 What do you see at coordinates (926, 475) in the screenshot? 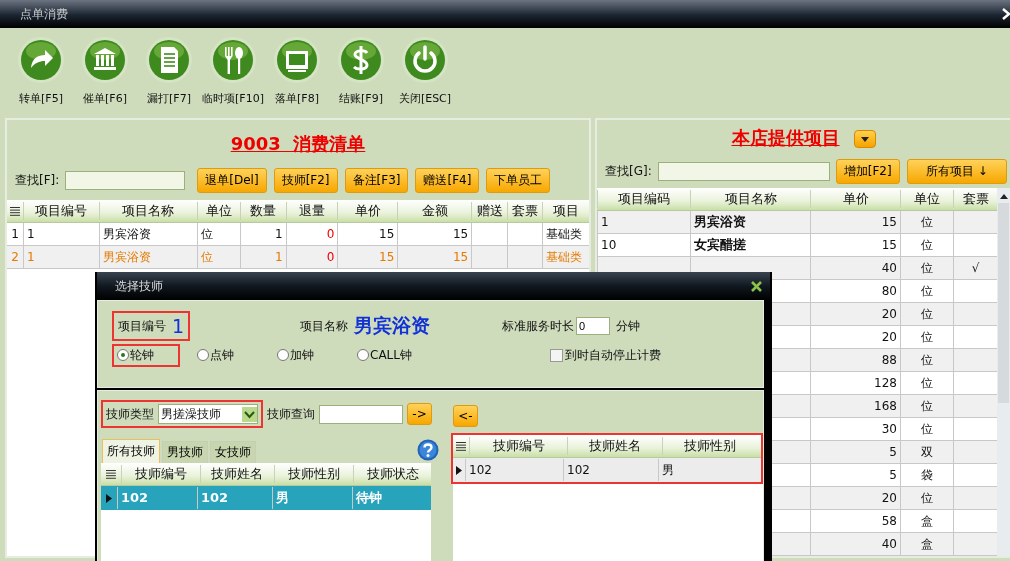
I see `table-cell: 袋` at bounding box center [926, 475].